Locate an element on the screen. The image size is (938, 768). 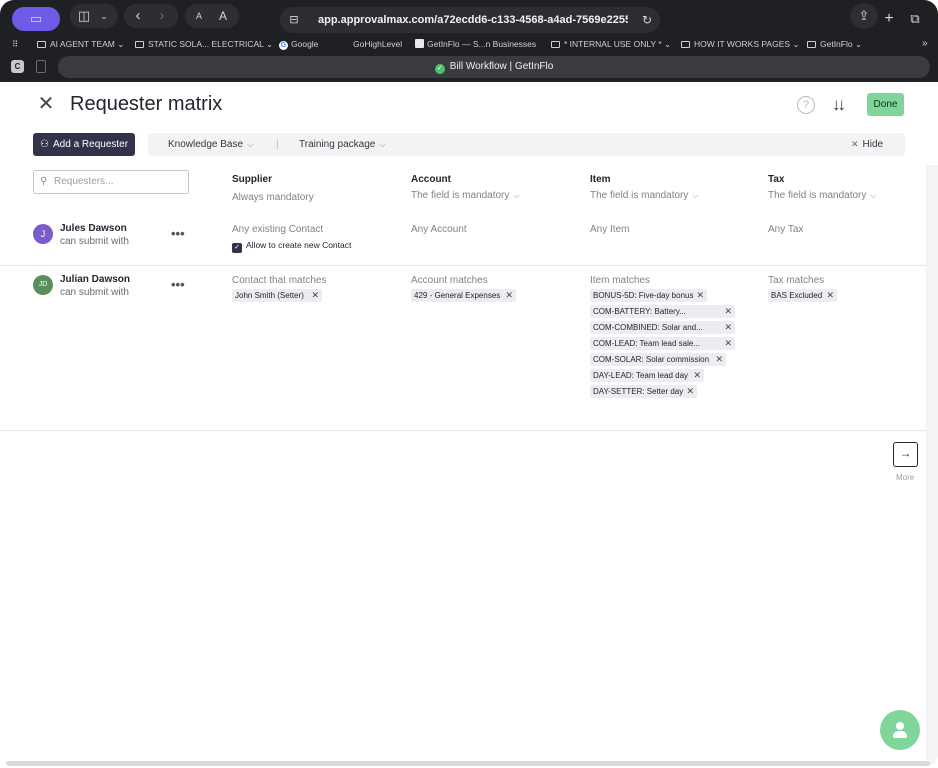
add-requester-button: ⚇ Add a Requester is located at coordinates (84, 144).